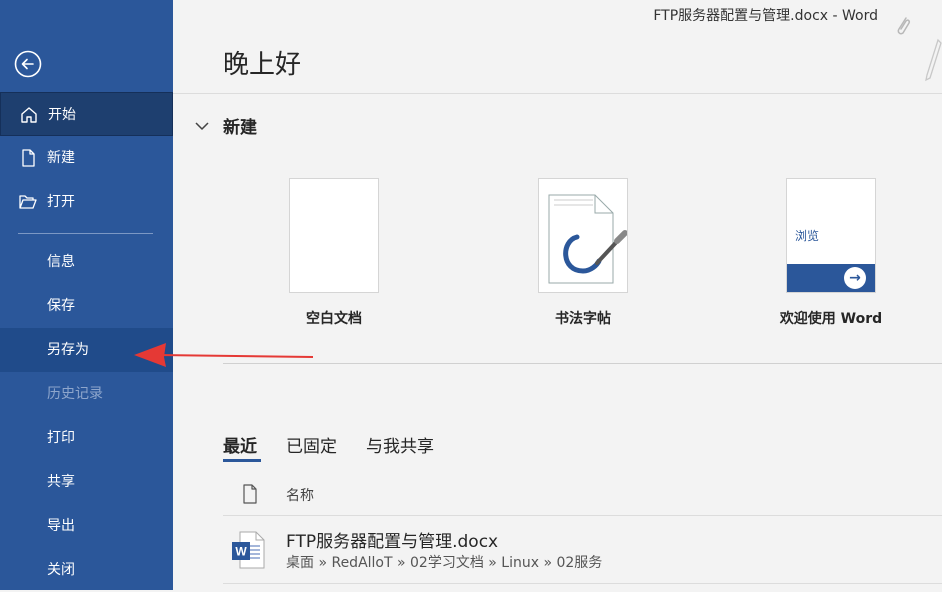  I want to click on chevron-down-icon, so click(202, 126).